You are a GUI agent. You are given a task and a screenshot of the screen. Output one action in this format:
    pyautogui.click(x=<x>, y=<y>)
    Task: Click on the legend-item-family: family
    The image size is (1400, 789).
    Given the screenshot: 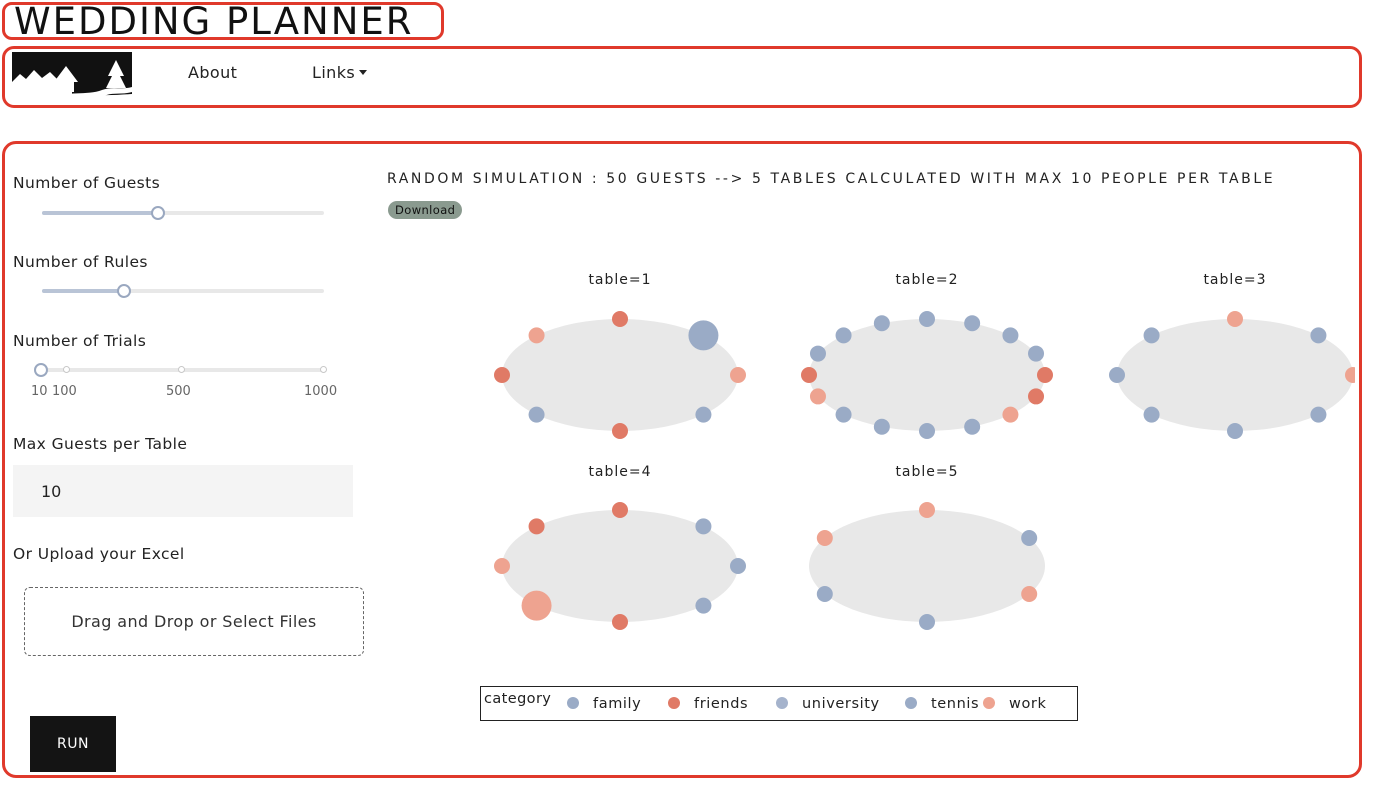 What is the action you would take?
    pyautogui.click(x=604, y=704)
    